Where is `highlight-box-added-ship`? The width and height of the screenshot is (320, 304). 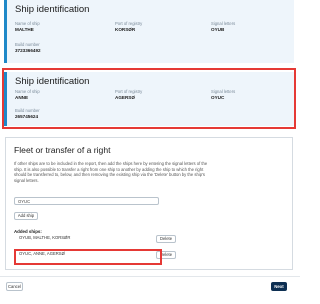
highlight-box-added-ship is located at coordinates (88, 257).